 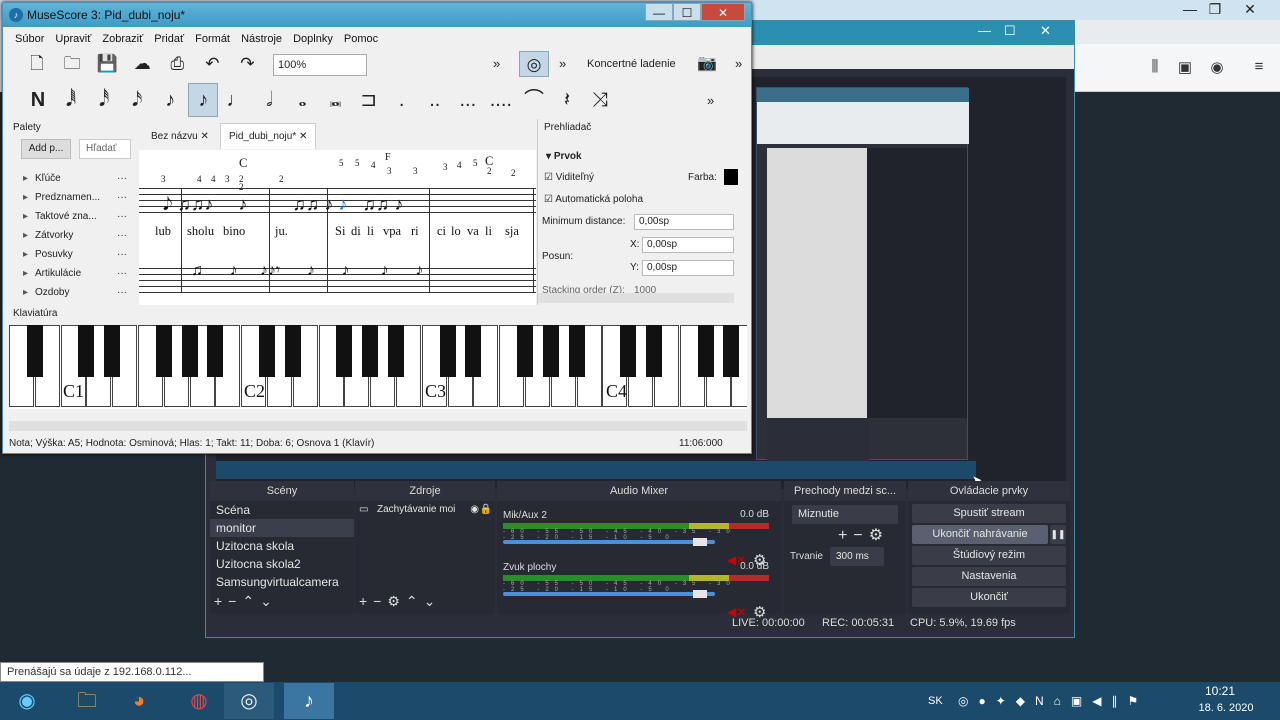 I want to click on chord-symbol: C, so click(x=243, y=163).